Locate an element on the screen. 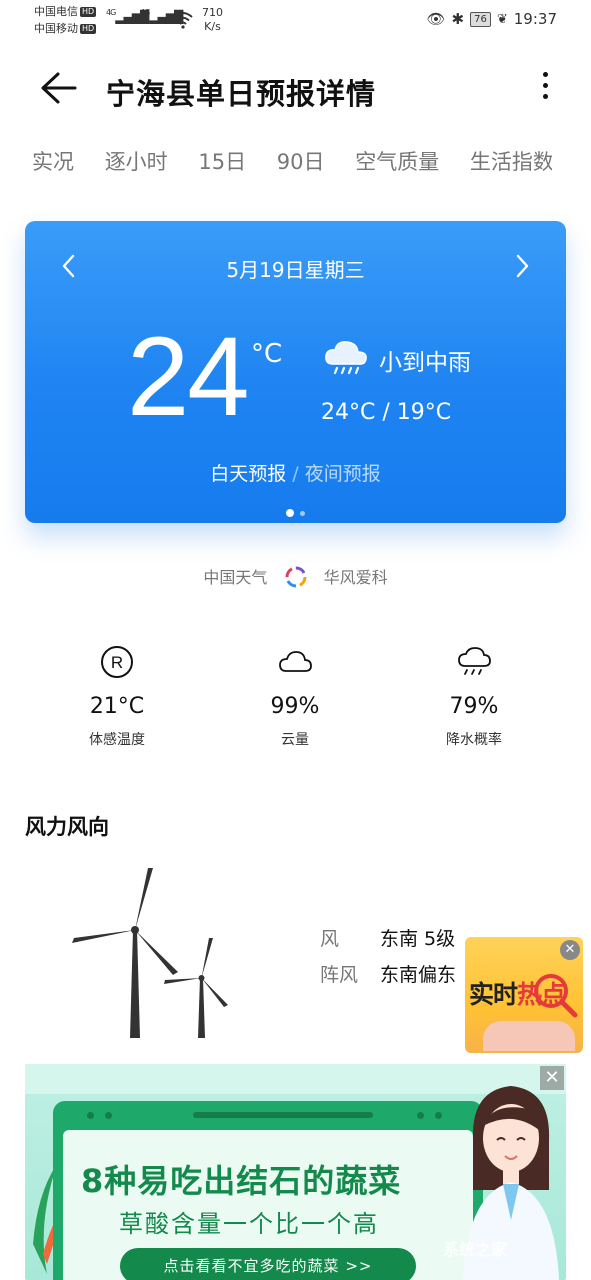 The image size is (591, 1280). carrier-2-name: 中国移动 is located at coordinates (56, 28).